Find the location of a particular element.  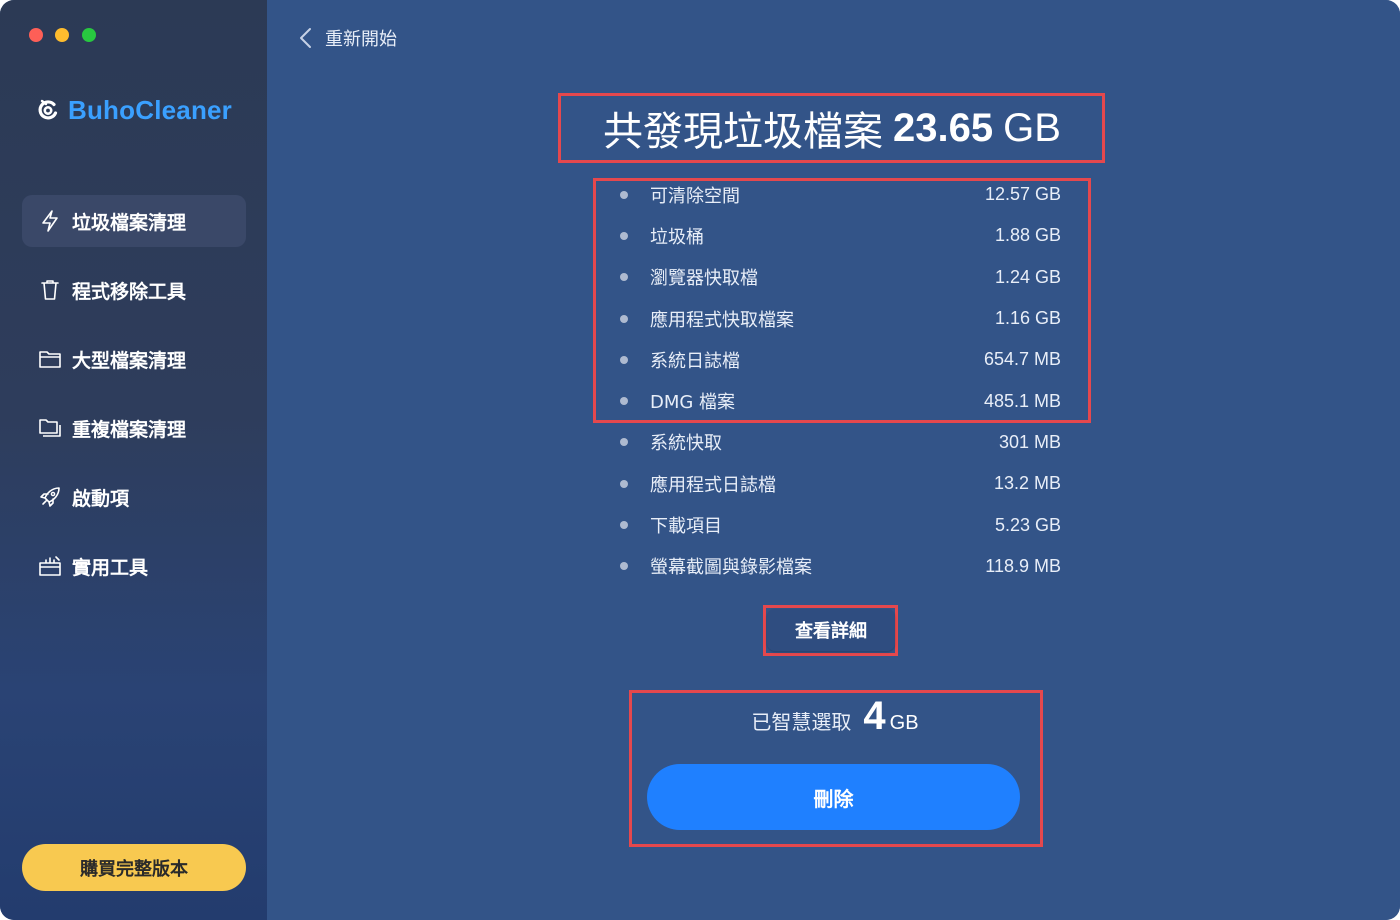

item-label: DMG 檔案 is located at coordinates (693, 403).